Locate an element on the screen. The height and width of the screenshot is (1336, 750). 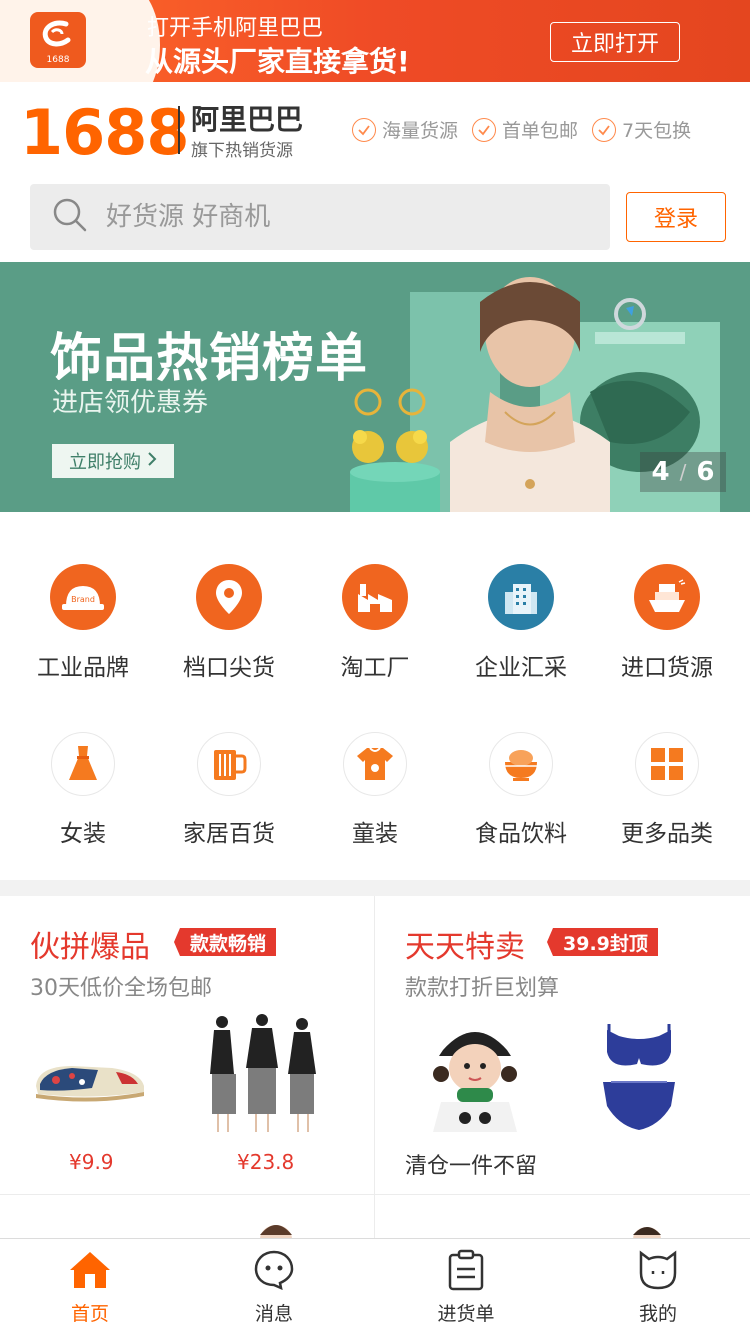
category-enterprise-purchasing: 企业汇采 is located at coordinates (521, 634).